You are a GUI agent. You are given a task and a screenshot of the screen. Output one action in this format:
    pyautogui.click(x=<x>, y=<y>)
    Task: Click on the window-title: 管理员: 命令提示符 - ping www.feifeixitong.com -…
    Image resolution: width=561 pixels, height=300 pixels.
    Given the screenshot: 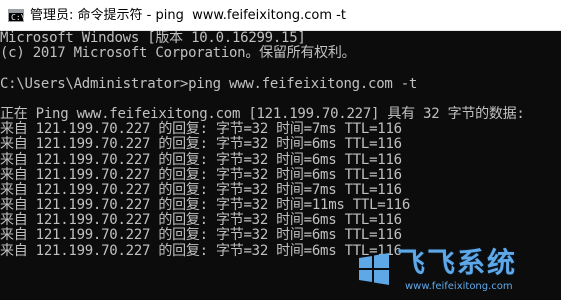 What is the action you would take?
    pyautogui.click(x=188, y=15)
    